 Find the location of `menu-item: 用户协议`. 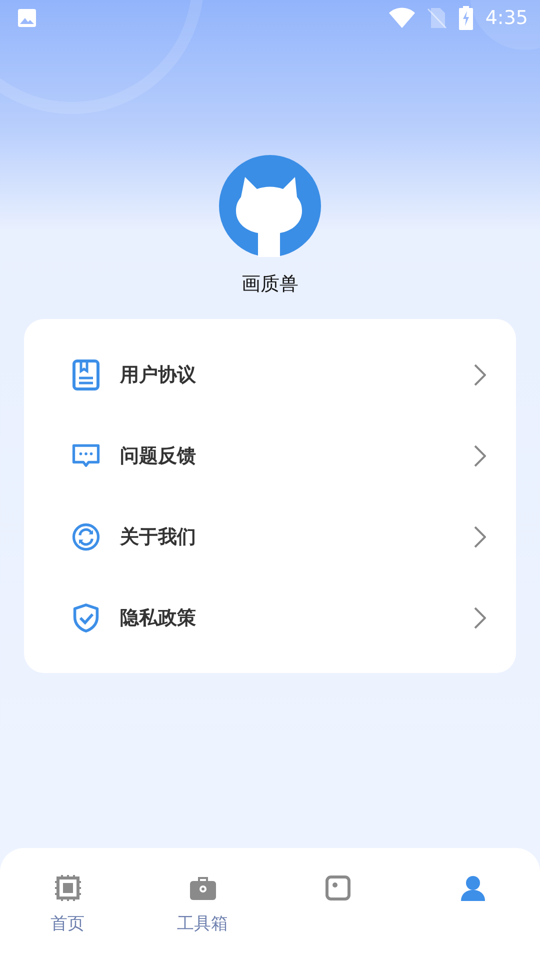

menu-item: 用户协议 is located at coordinates (270, 374).